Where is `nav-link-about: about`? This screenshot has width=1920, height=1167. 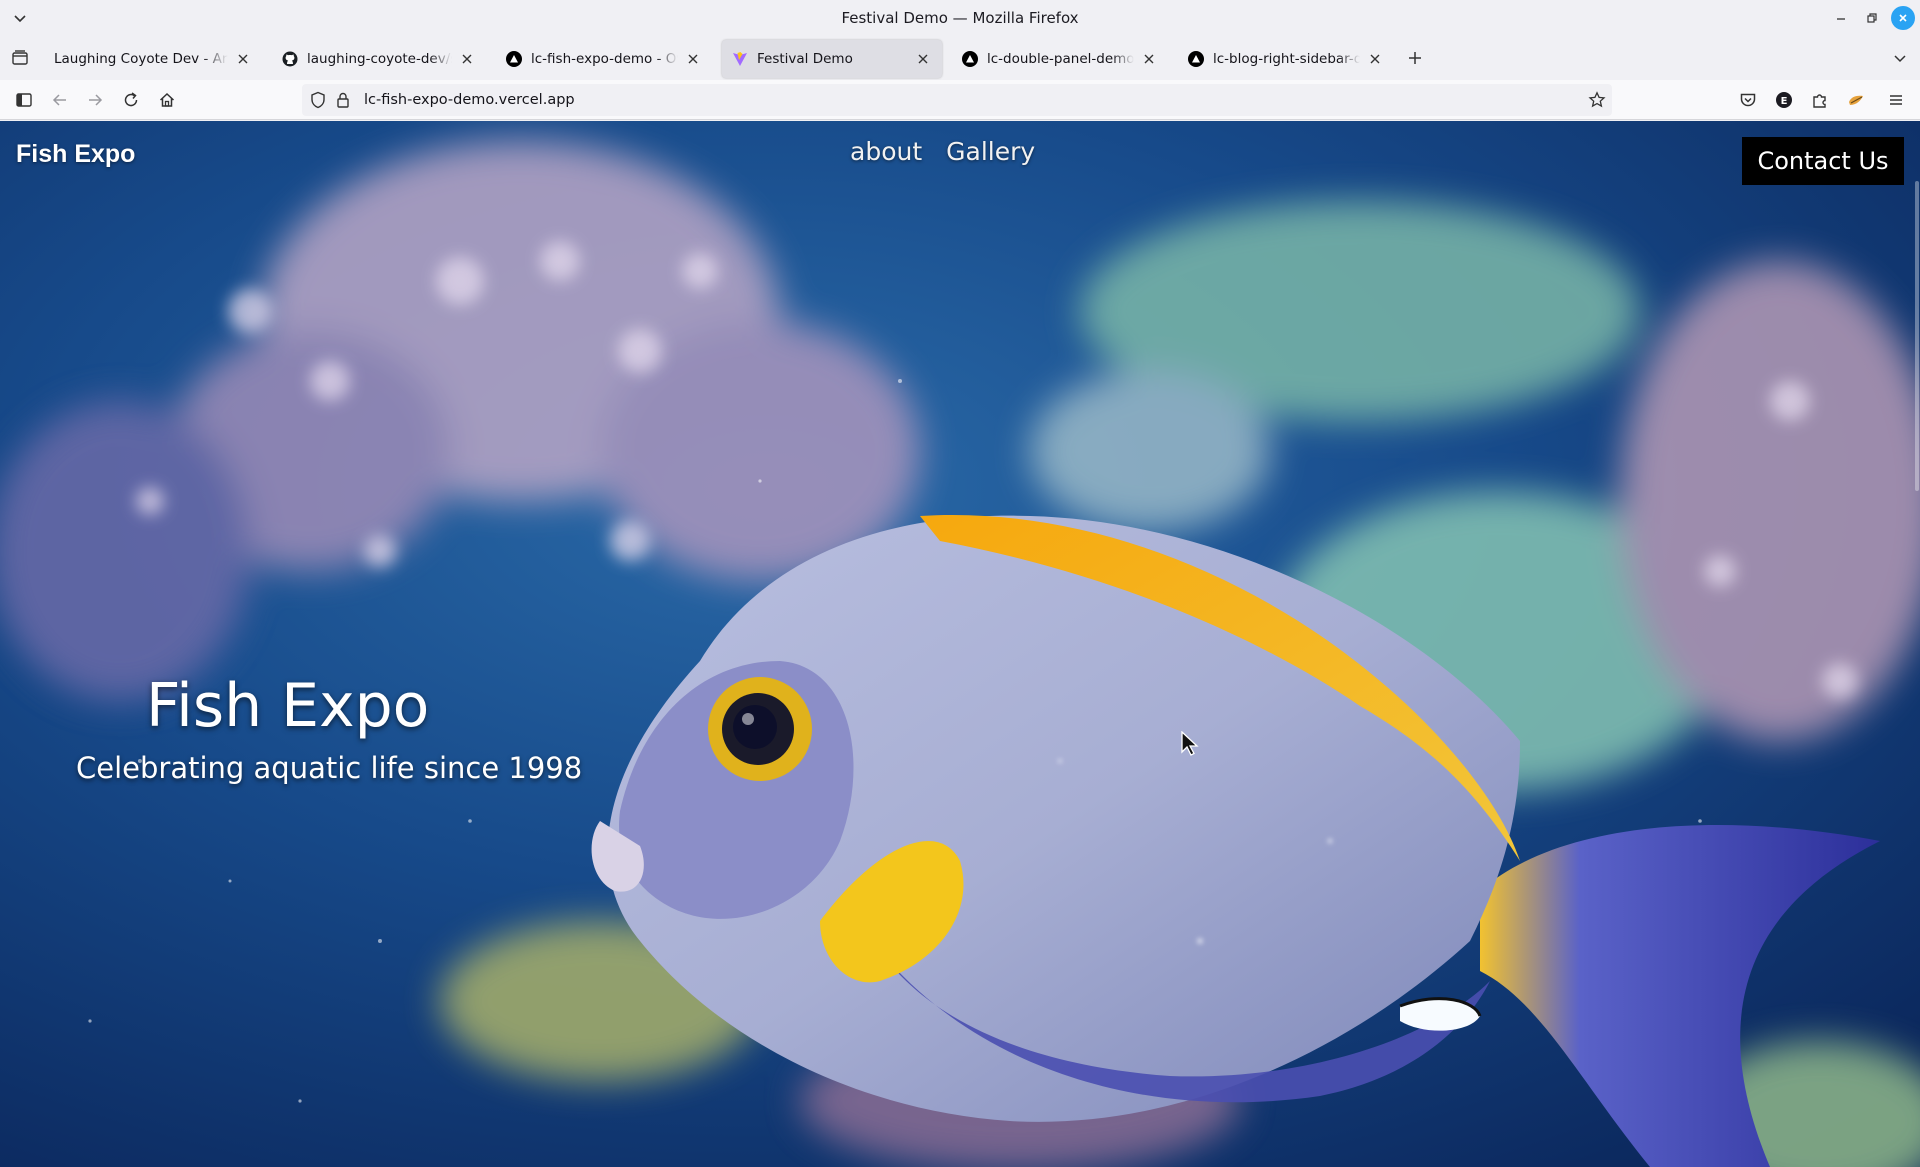
nav-link-about: about is located at coordinates (886, 151).